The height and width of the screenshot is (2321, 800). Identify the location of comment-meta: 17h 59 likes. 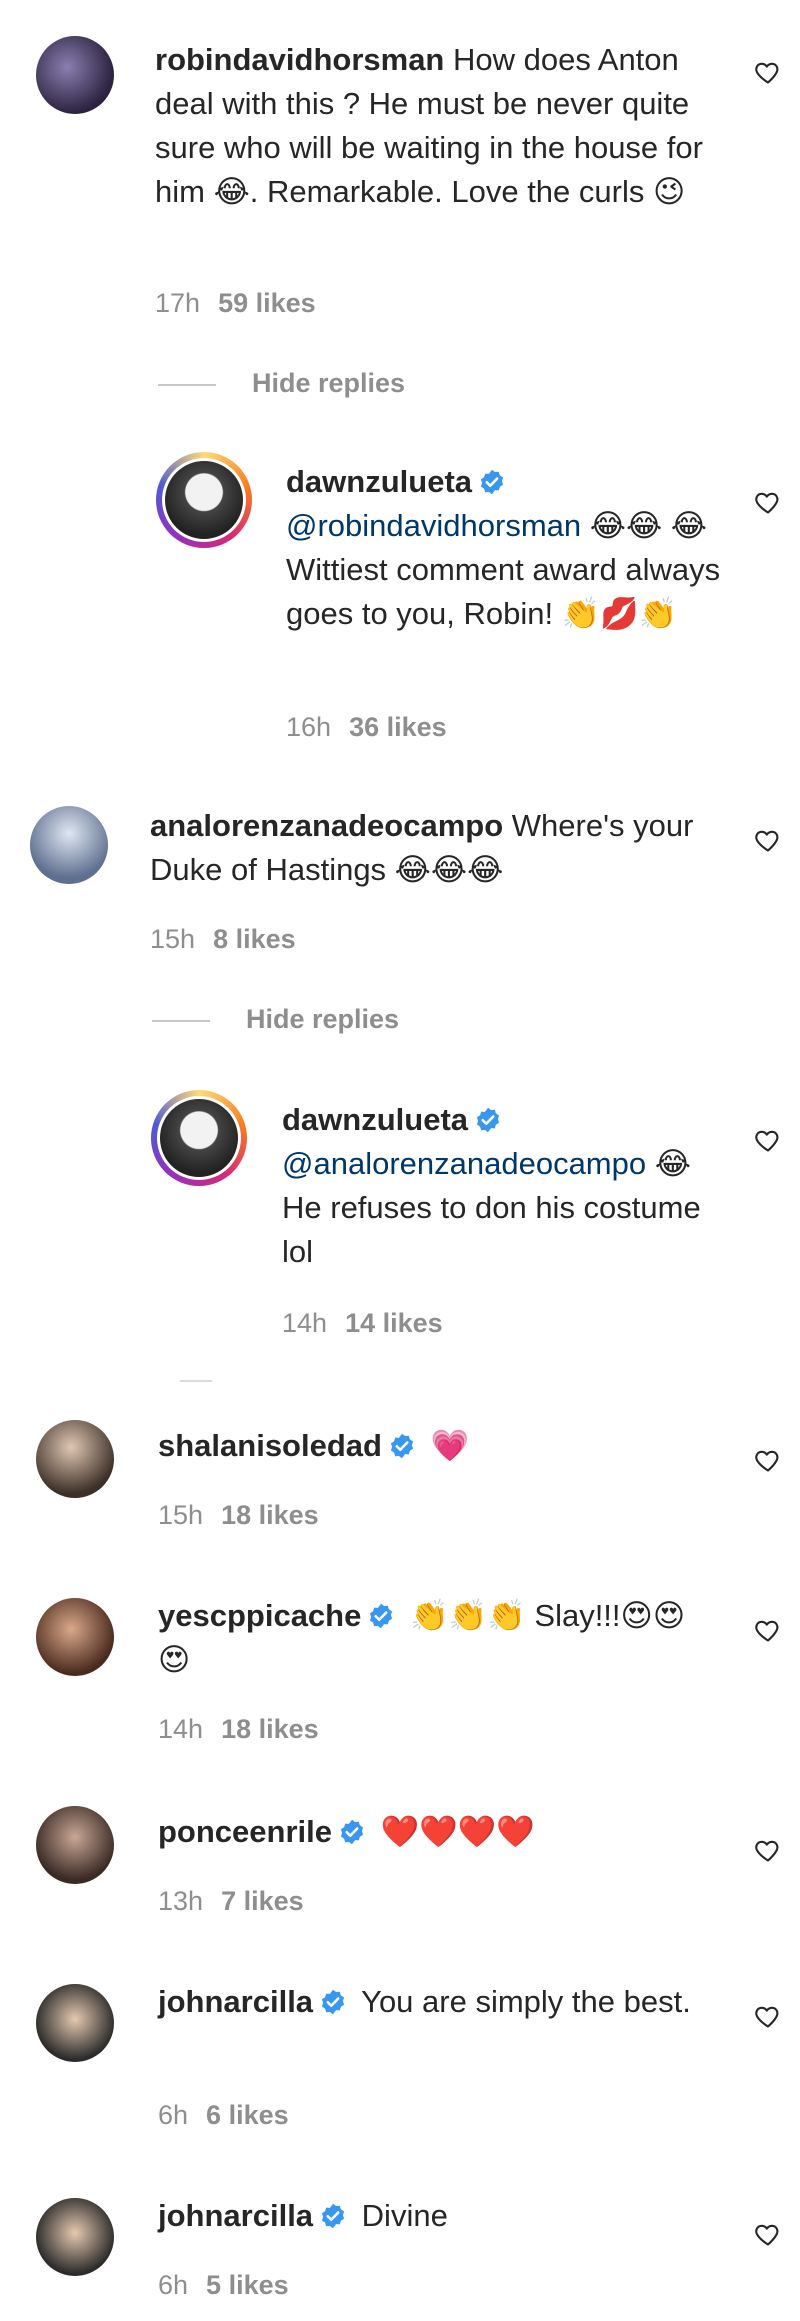
(235, 303).